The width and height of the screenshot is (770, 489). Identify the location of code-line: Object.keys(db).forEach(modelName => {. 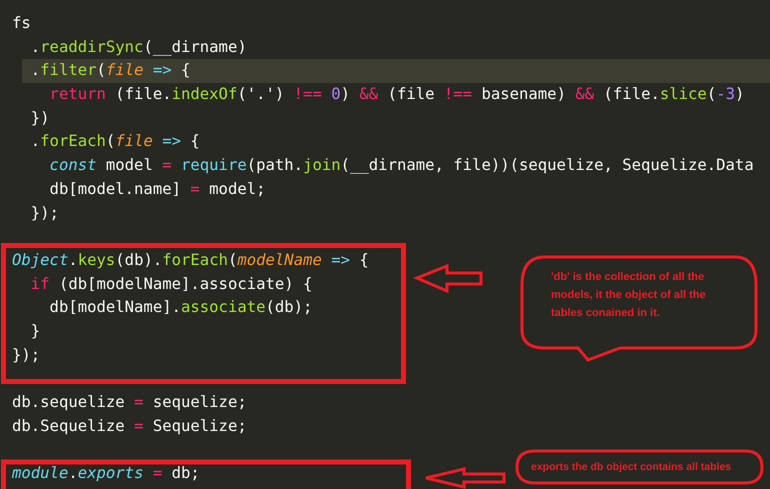
(190, 260).